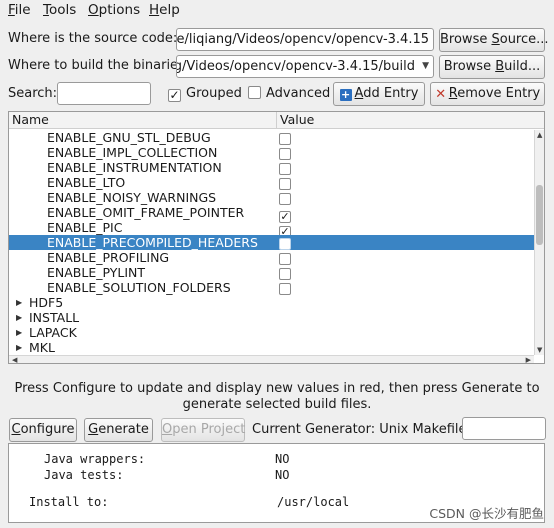  I want to click on log-line-value: /usr/local, so click(313, 502).